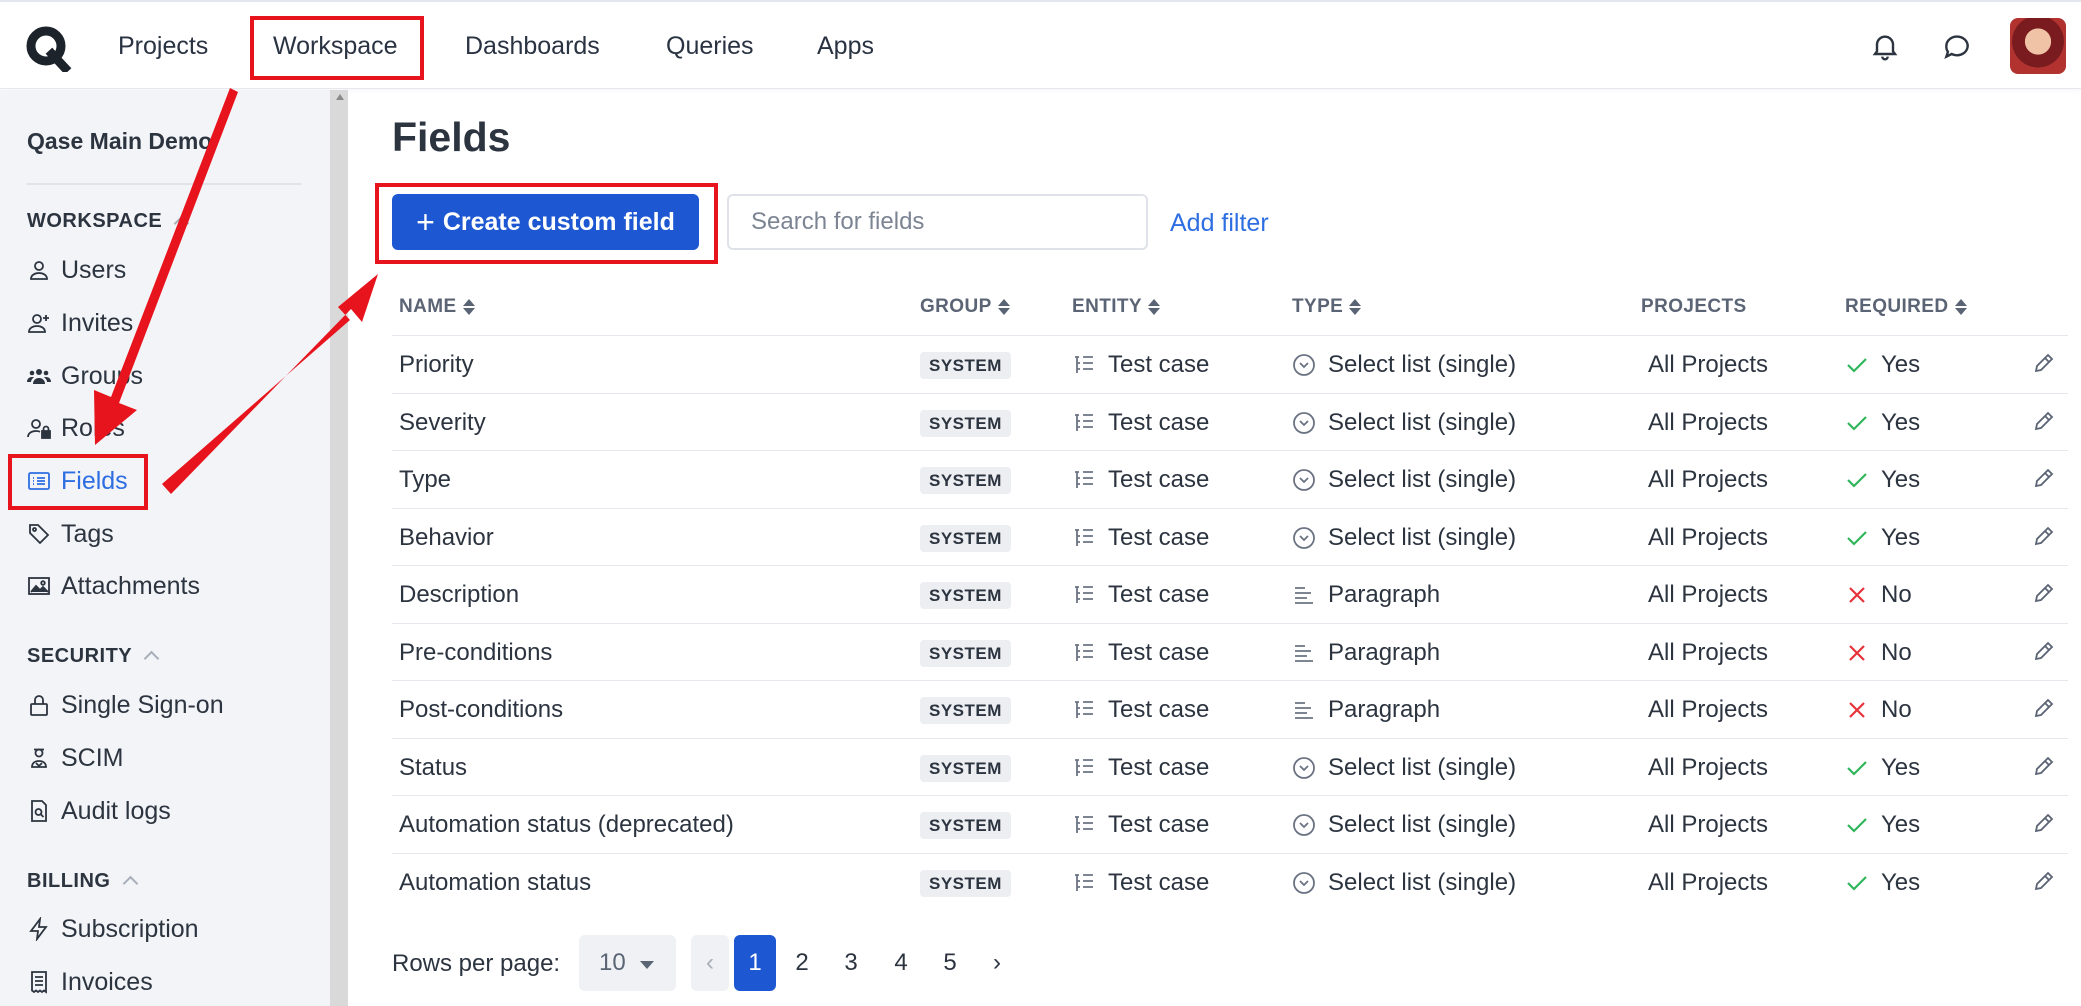  I want to click on nav-apps: Apps, so click(845, 46).